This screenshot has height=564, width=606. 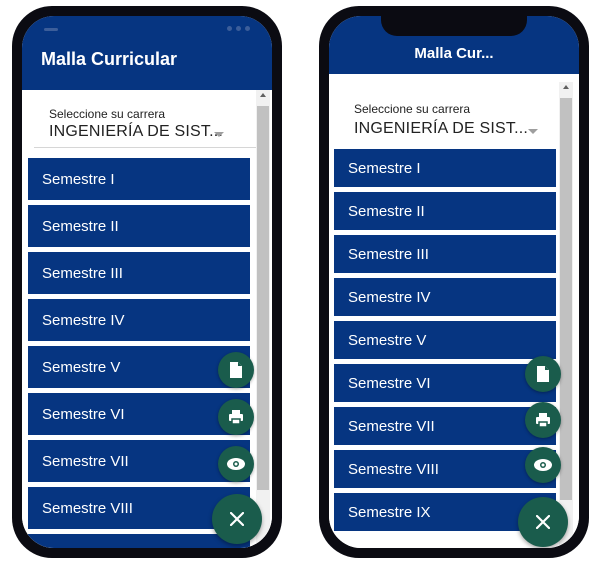 What do you see at coordinates (445, 469) in the screenshot?
I see `semester-item: Semestre VIII` at bounding box center [445, 469].